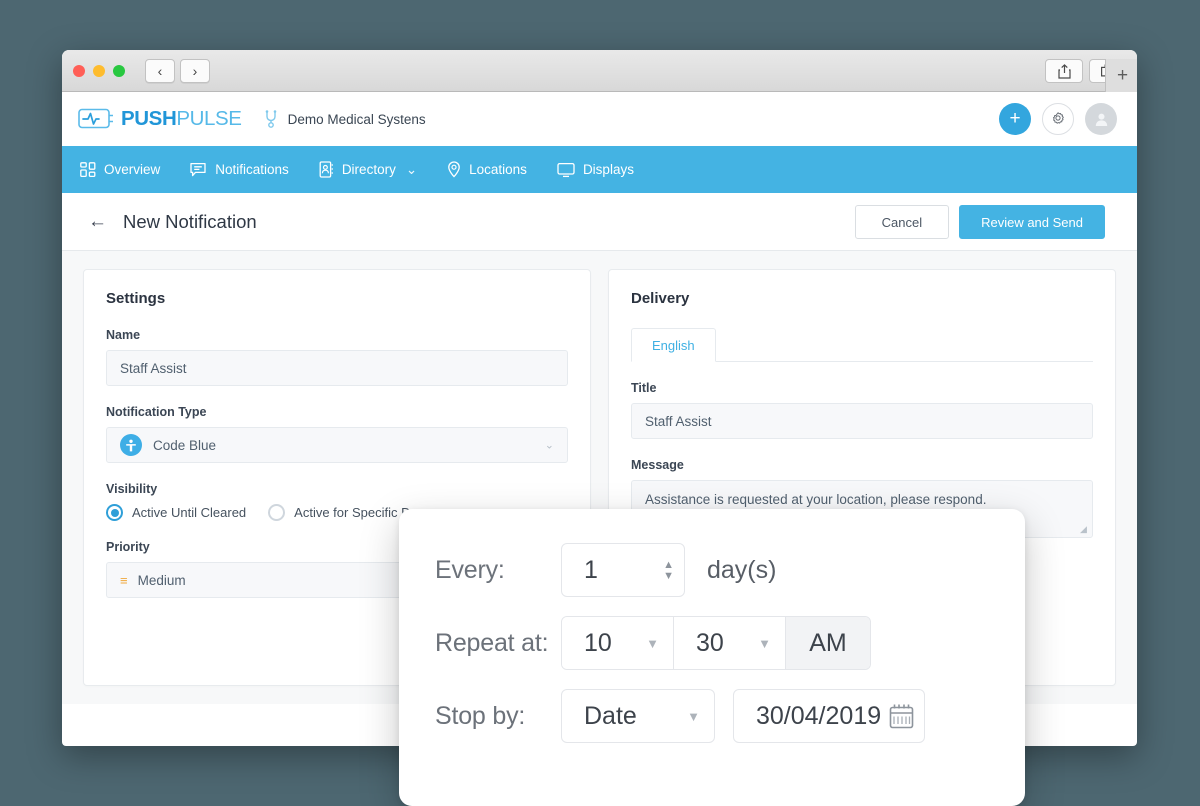 Image resolution: width=1200 pixels, height=806 pixels. What do you see at coordinates (326, 169) in the screenshot?
I see `contacts-icon` at bounding box center [326, 169].